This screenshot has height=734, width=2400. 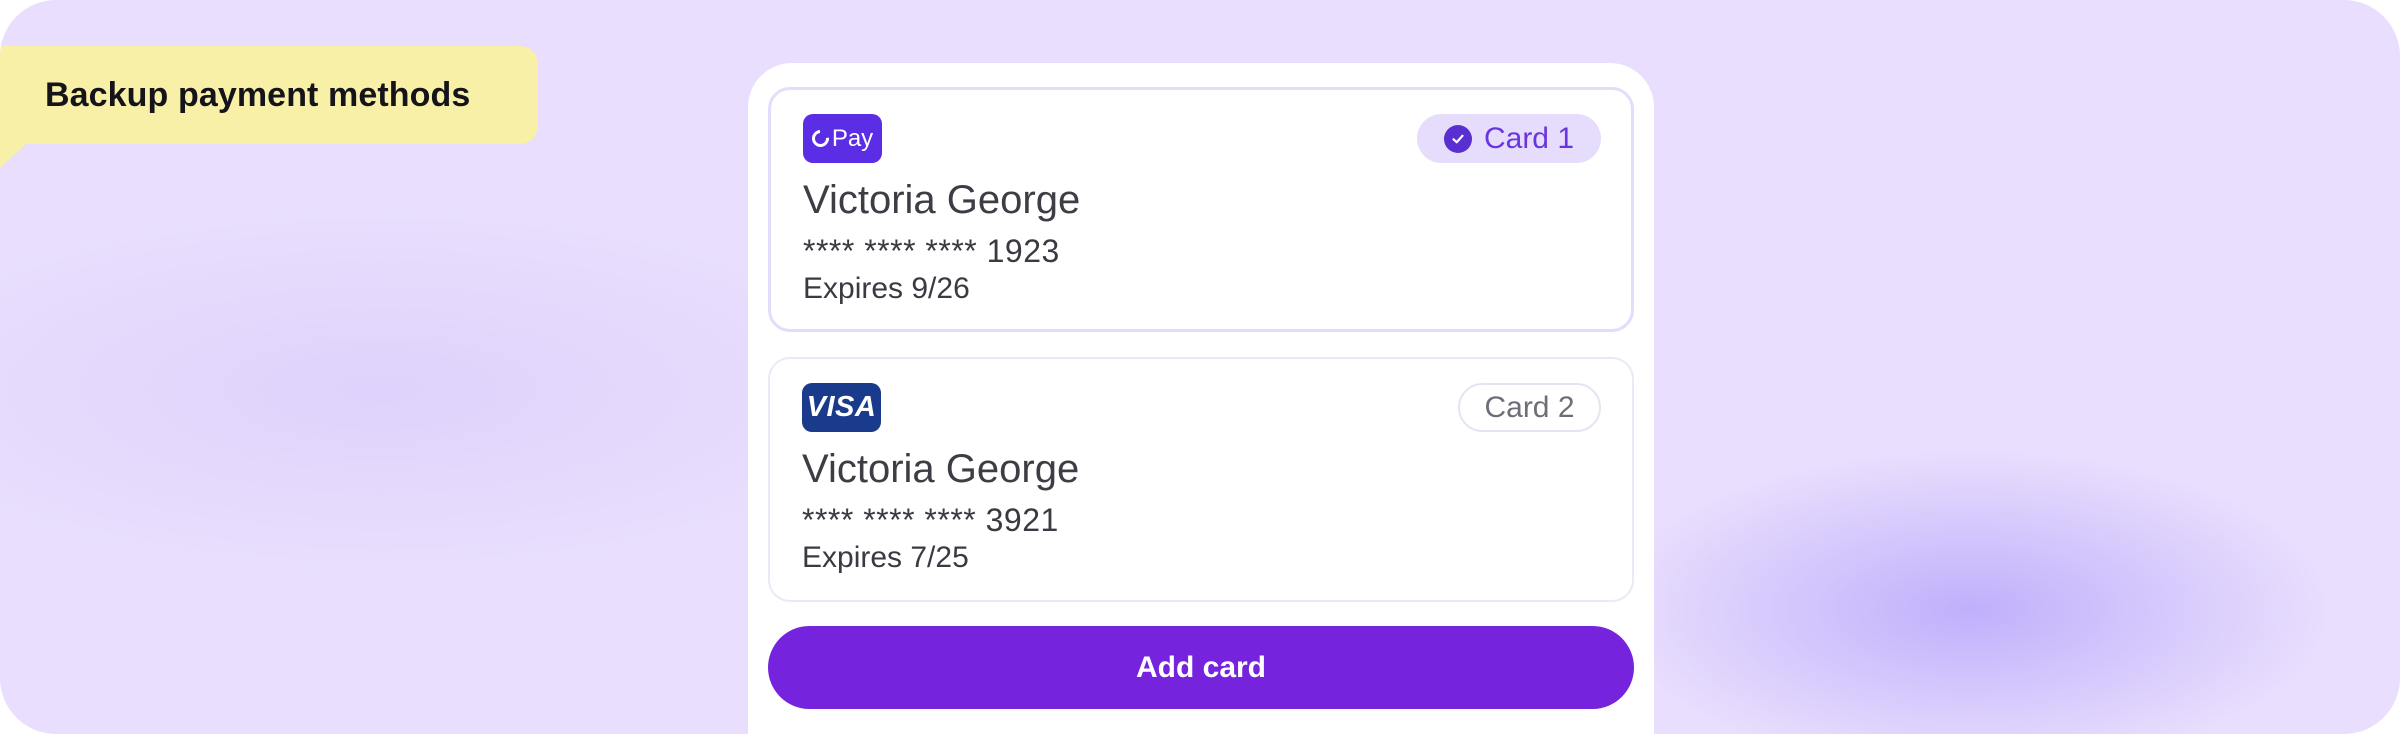 What do you see at coordinates (820, 138) in the screenshot?
I see `opay-ring-icon` at bounding box center [820, 138].